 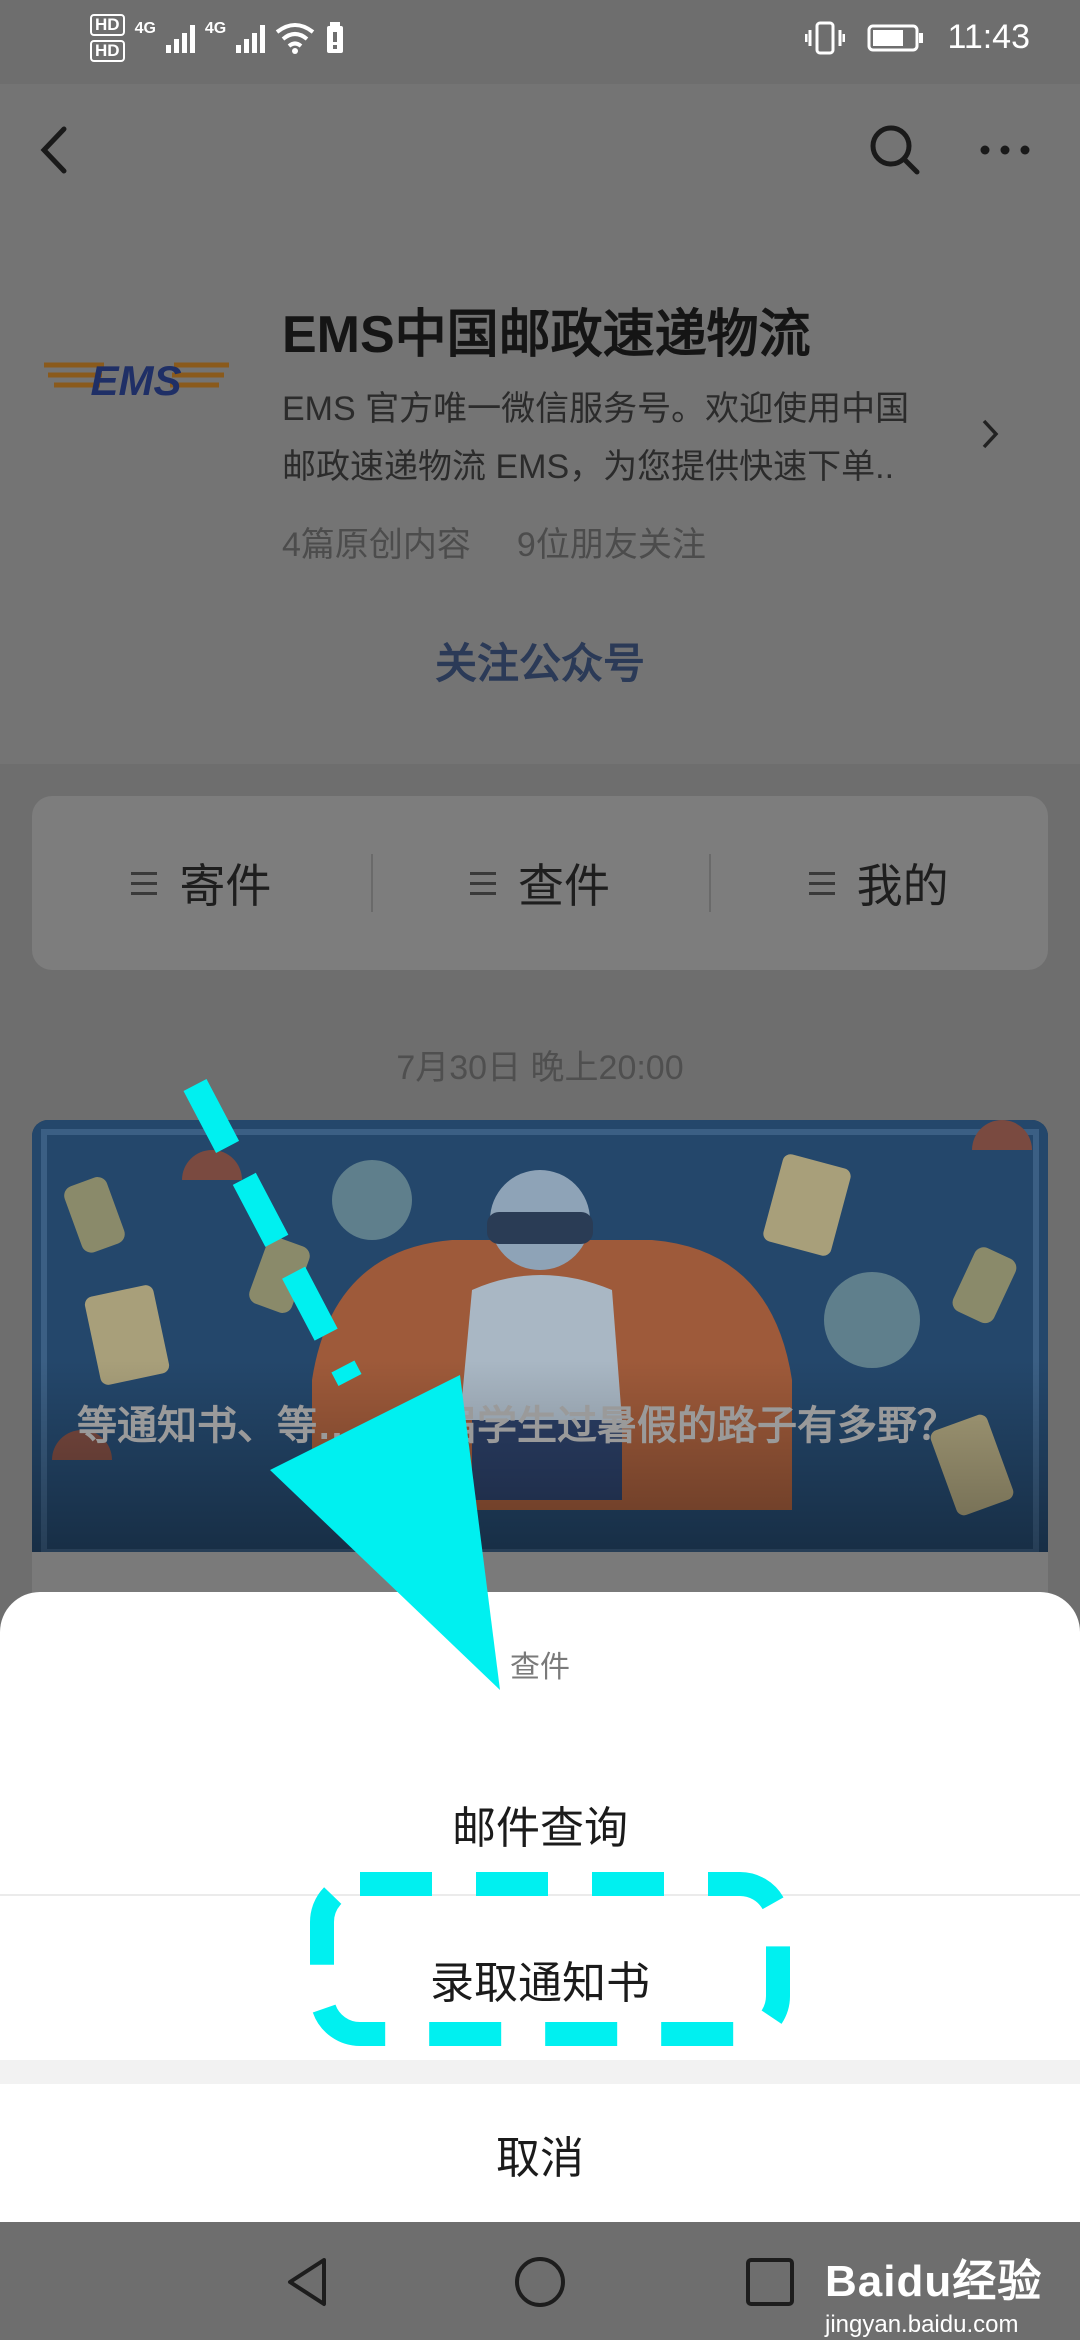 I want to click on more-button, so click(x=1005, y=150).